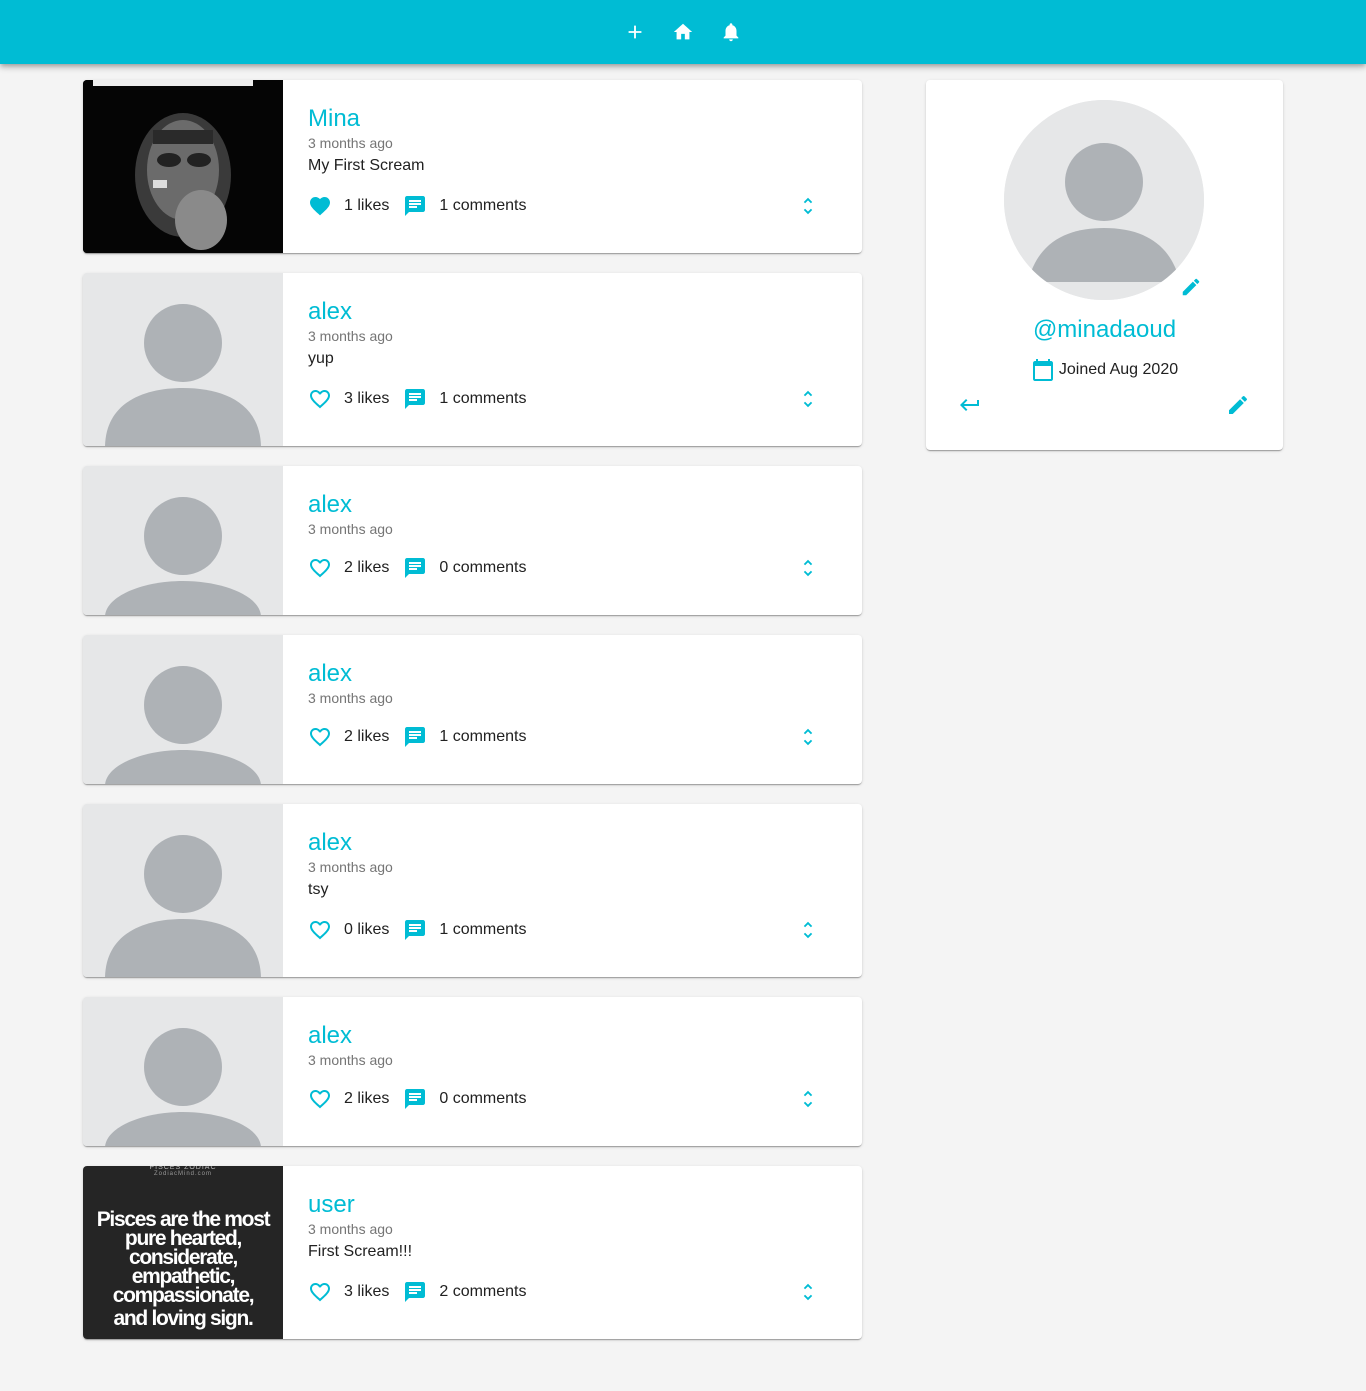 This screenshot has width=1366, height=1391. What do you see at coordinates (1104, 330) in the screenshot?
I see `profile-handle-link: @minadaoud` at bounding box center [1104, 330].